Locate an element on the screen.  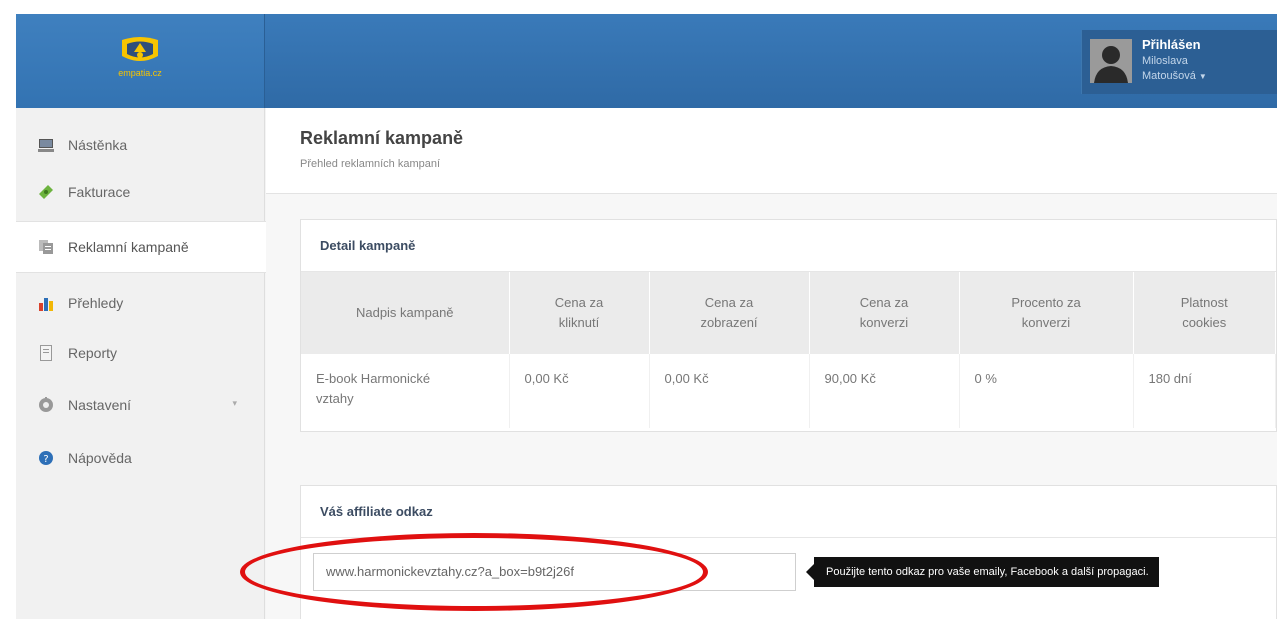
cell-view-price: 0,00 Kč is located at coordinates (729, 391).